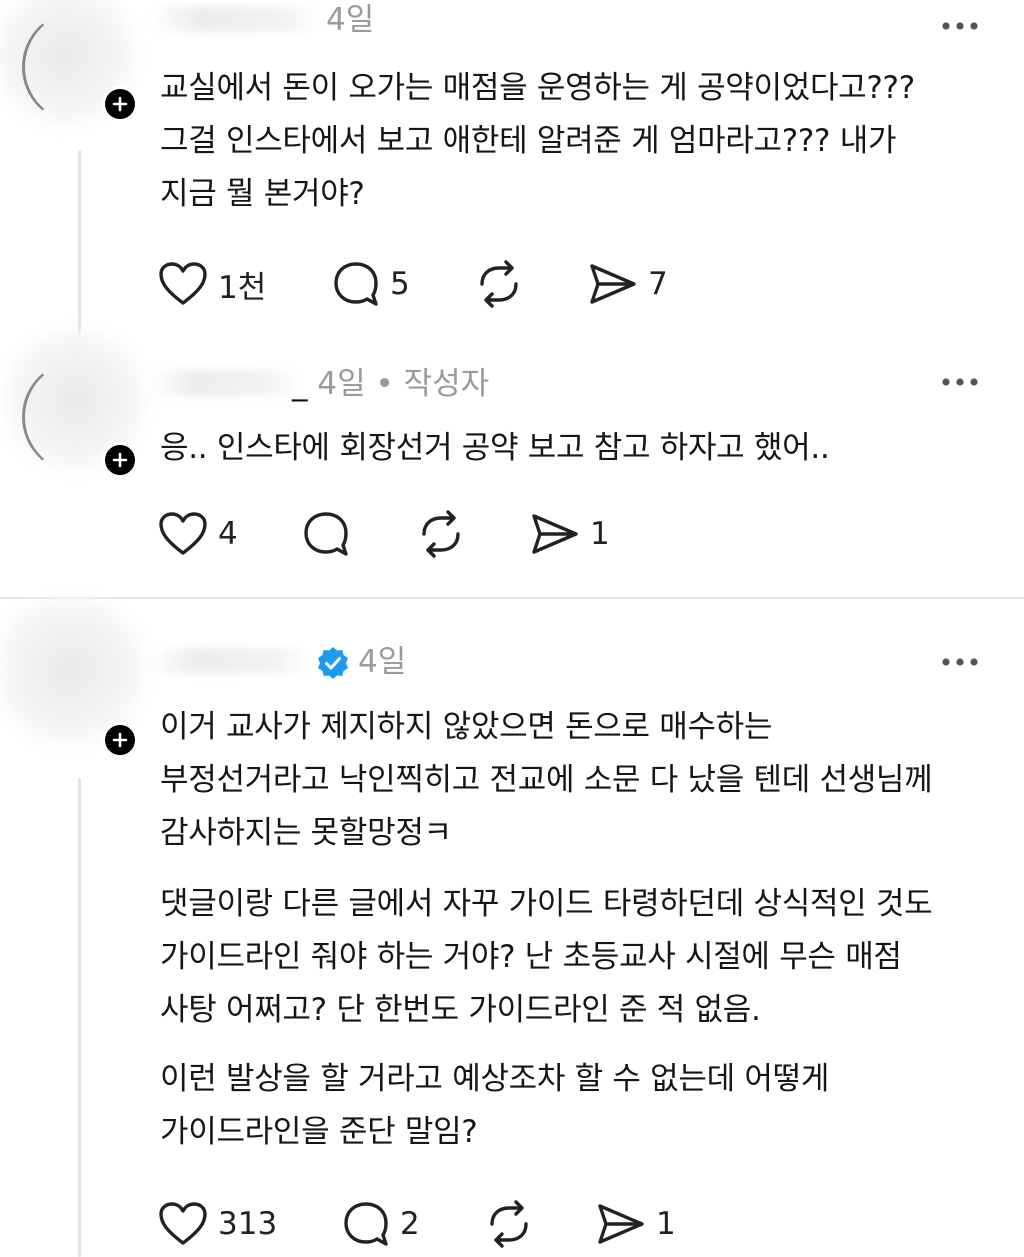 The width and height of the screenshot is (1024, 1257). What do you see at coordinates (248, 1224) in the screenshot?
I see `like-count: 313` at bounding box center [248, 1224].